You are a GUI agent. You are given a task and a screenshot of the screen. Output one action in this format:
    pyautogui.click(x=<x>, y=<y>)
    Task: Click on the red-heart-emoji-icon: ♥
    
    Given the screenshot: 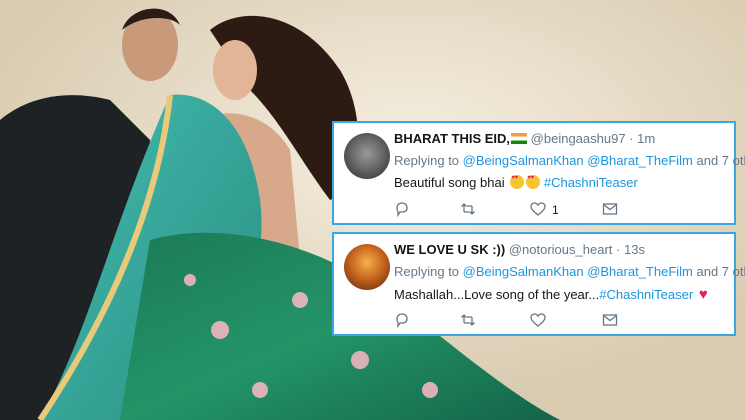 What is the action you would take?
    pyautogui.click(x=703, y=294)
    